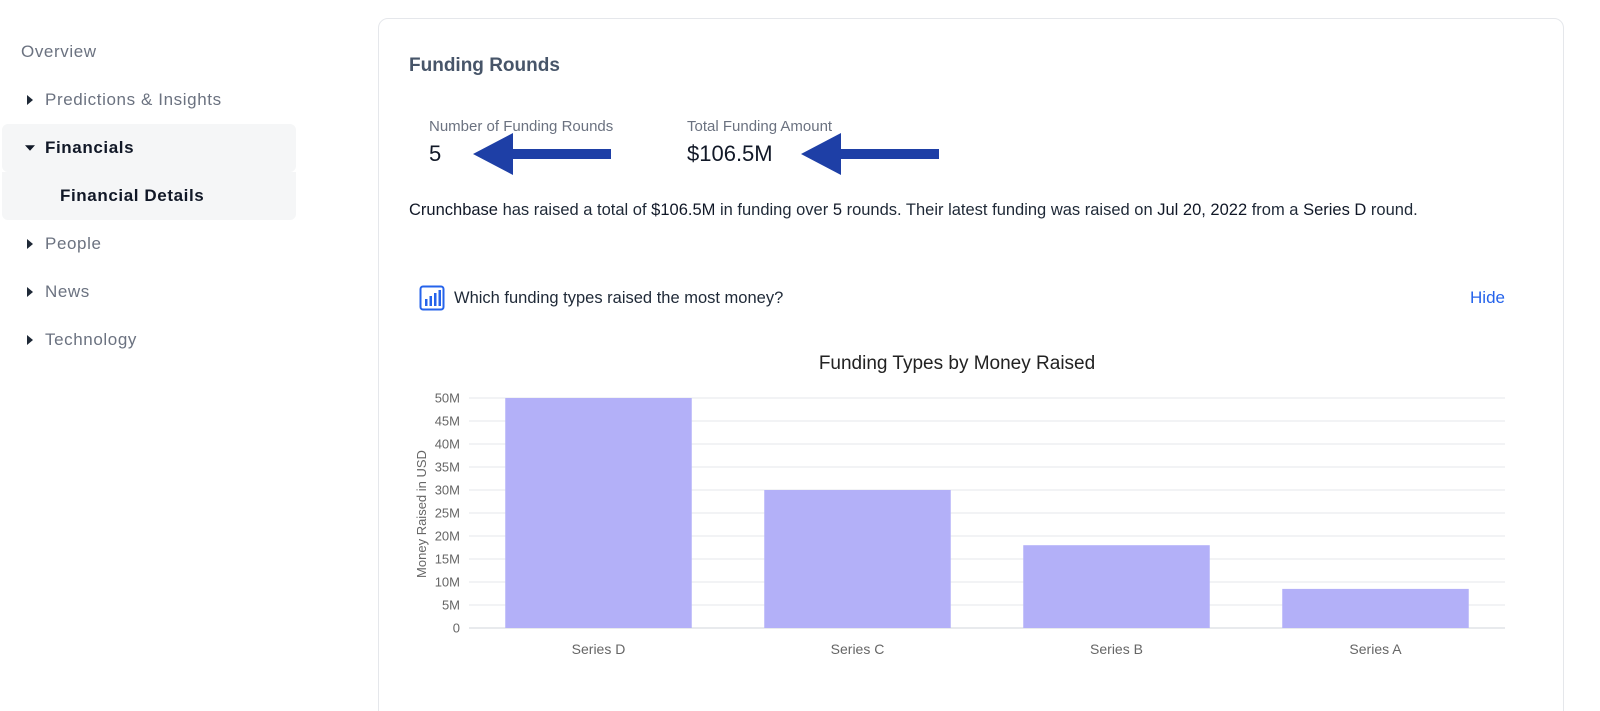  What do you see at coordinates (133, 99) in the screenshot?
I see `sidebar-item-label: Predictions & Insights` at bounding box center [133, 99].